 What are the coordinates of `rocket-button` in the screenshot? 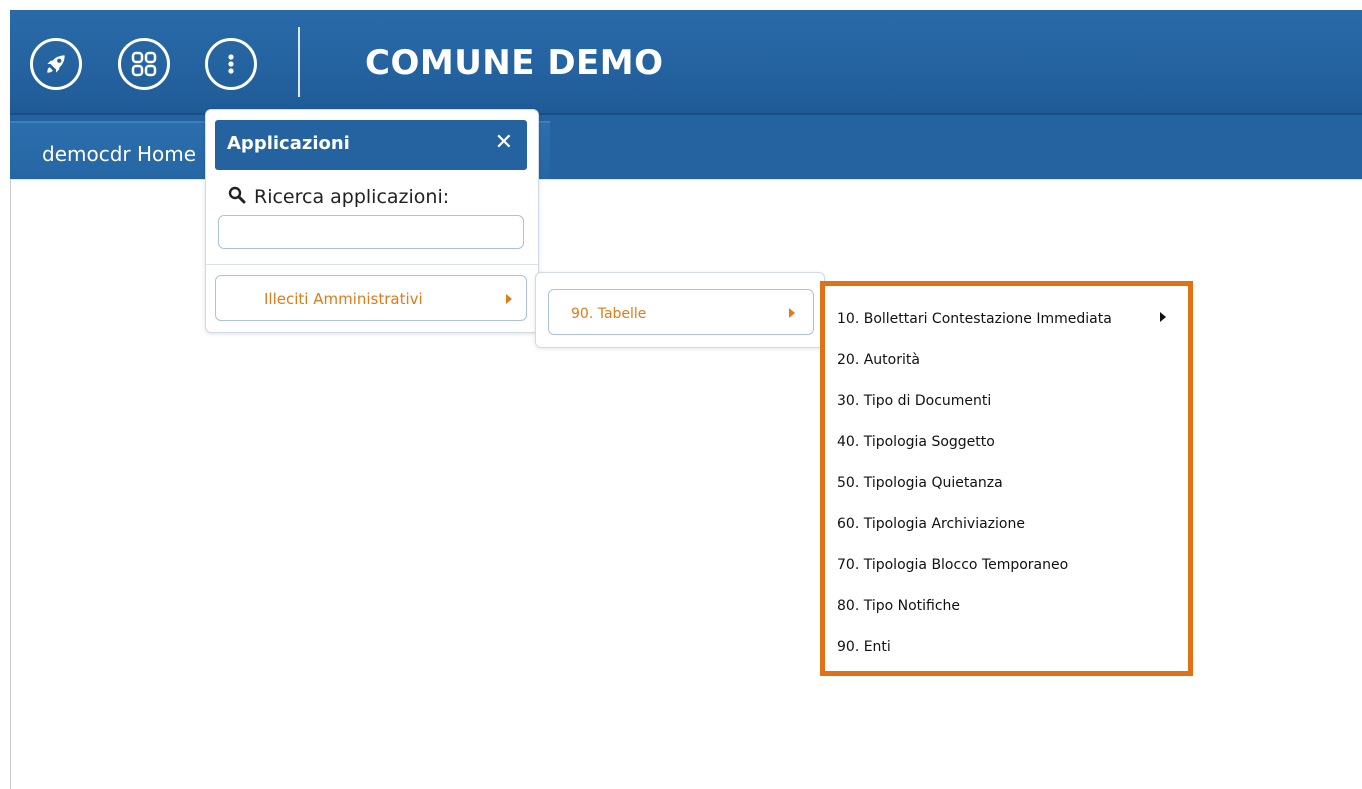 It's located at (56, 64).